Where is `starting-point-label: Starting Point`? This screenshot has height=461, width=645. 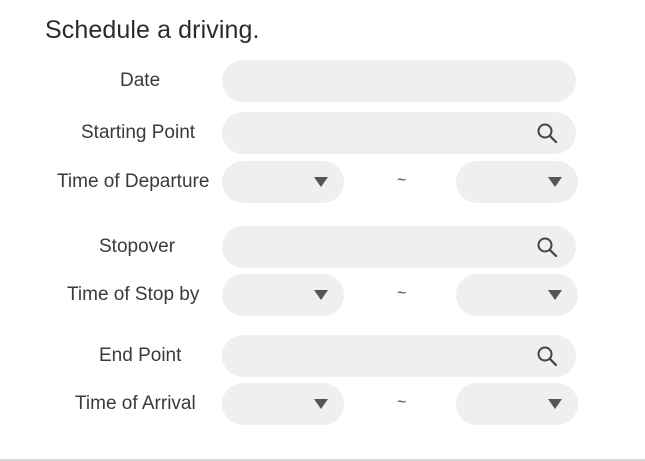
starting-point-label: Starting Point is located at coordinates (138, 132).